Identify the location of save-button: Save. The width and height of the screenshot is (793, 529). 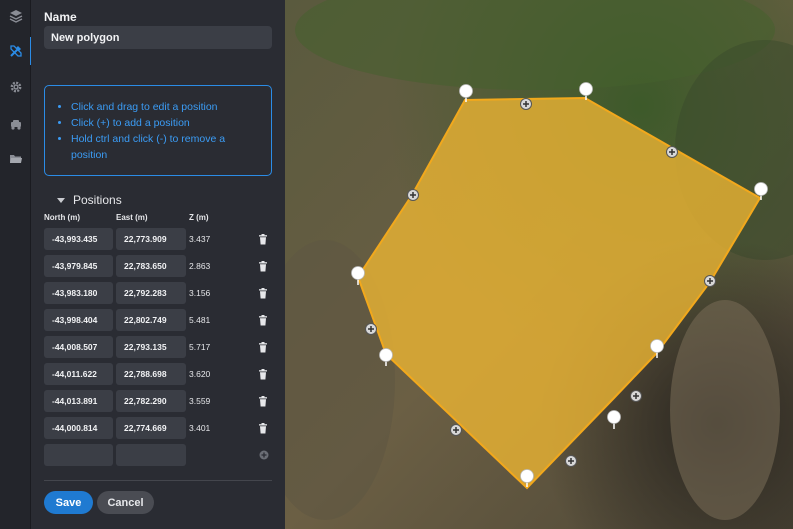
(68, 502).